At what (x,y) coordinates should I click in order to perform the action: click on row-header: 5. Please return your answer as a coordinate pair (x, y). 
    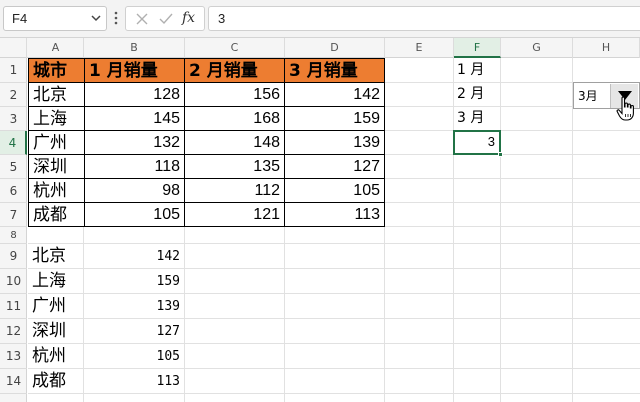
    Looking at the image, I should click on (13, 167).